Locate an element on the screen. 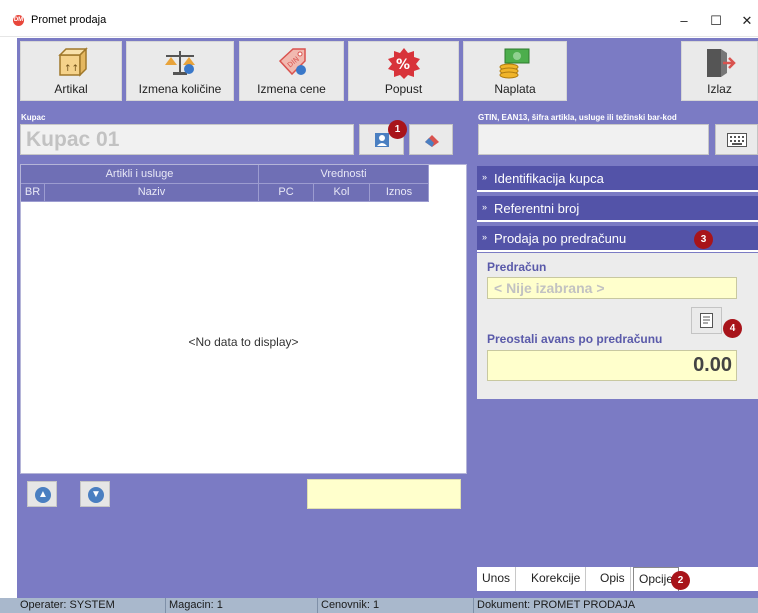 The width and height of the screenshot is (758, 613). popust-button: % Popust is located at coordinates (403, 71).